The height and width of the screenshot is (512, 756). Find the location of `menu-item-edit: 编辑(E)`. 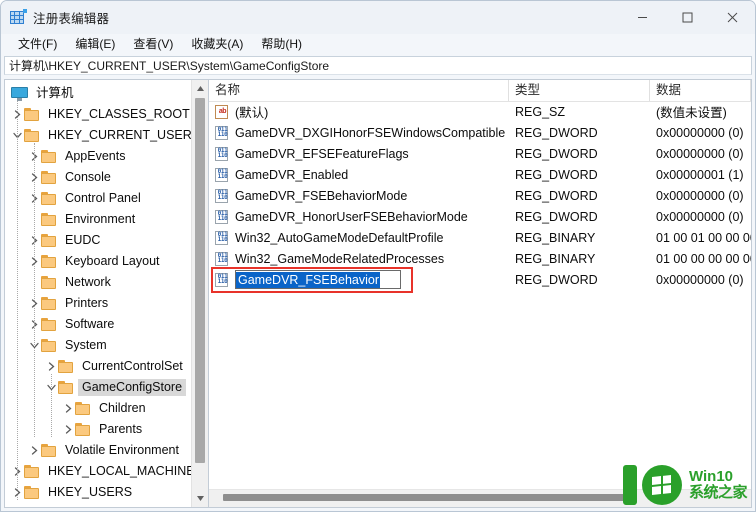

menu-item-edit: 编辑(E) is located at coordinates (95, 44).